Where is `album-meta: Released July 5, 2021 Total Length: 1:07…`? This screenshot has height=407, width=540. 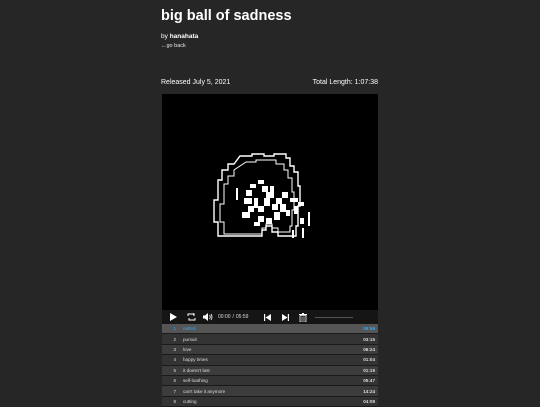 album-meta: Released July 5, 2021 Total Length: 1:07… is located at coordinates (269, 82).